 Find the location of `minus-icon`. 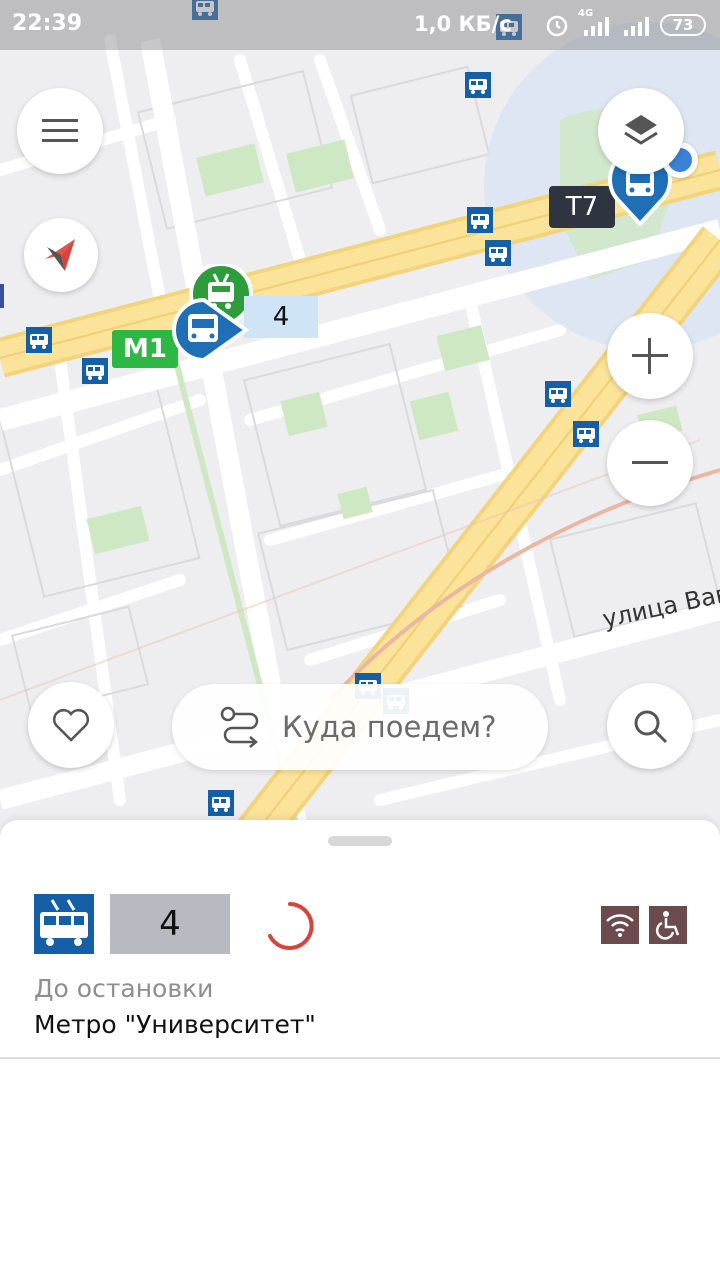

minus-icon is located at coordinates (650, 462).